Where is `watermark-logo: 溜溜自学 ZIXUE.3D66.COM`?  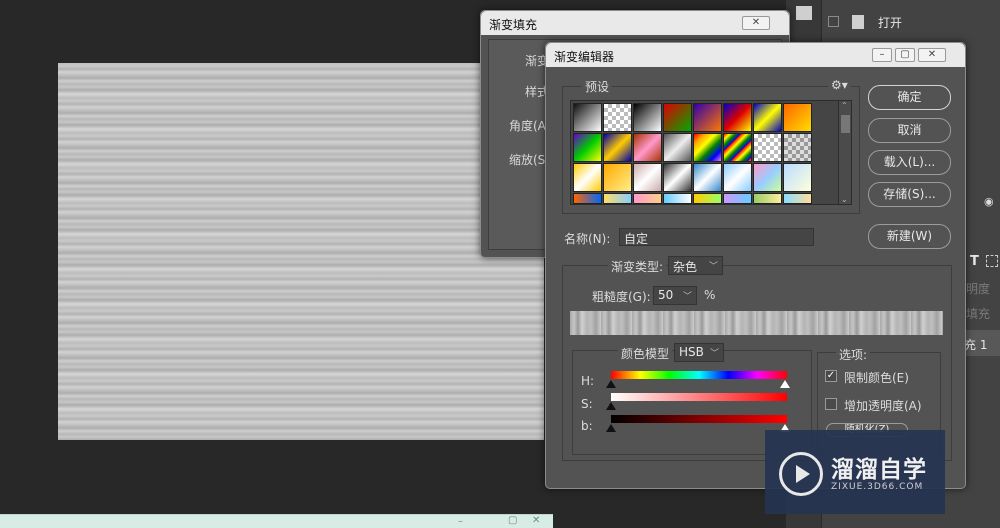
watermark-logo: 溜溜自学 ZIXUE.3D66.COM is located at coordinates (855, 472).